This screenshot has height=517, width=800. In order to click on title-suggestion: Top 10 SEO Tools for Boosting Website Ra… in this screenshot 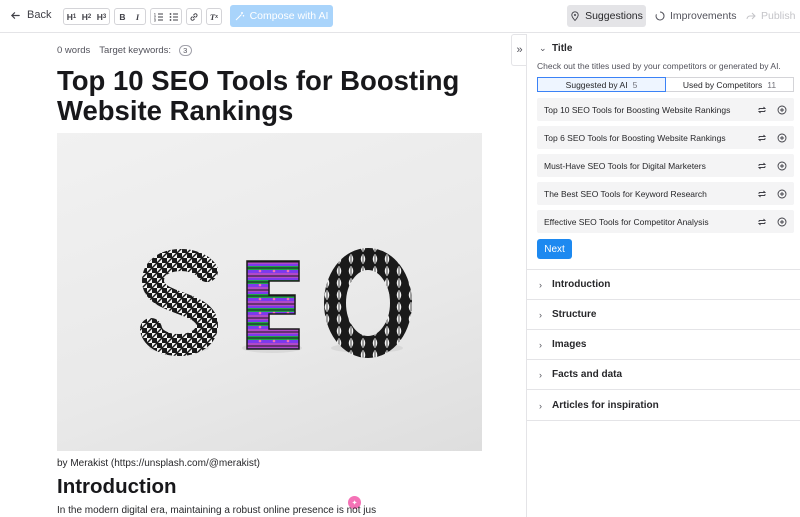, I will do `click(665, 109)`.